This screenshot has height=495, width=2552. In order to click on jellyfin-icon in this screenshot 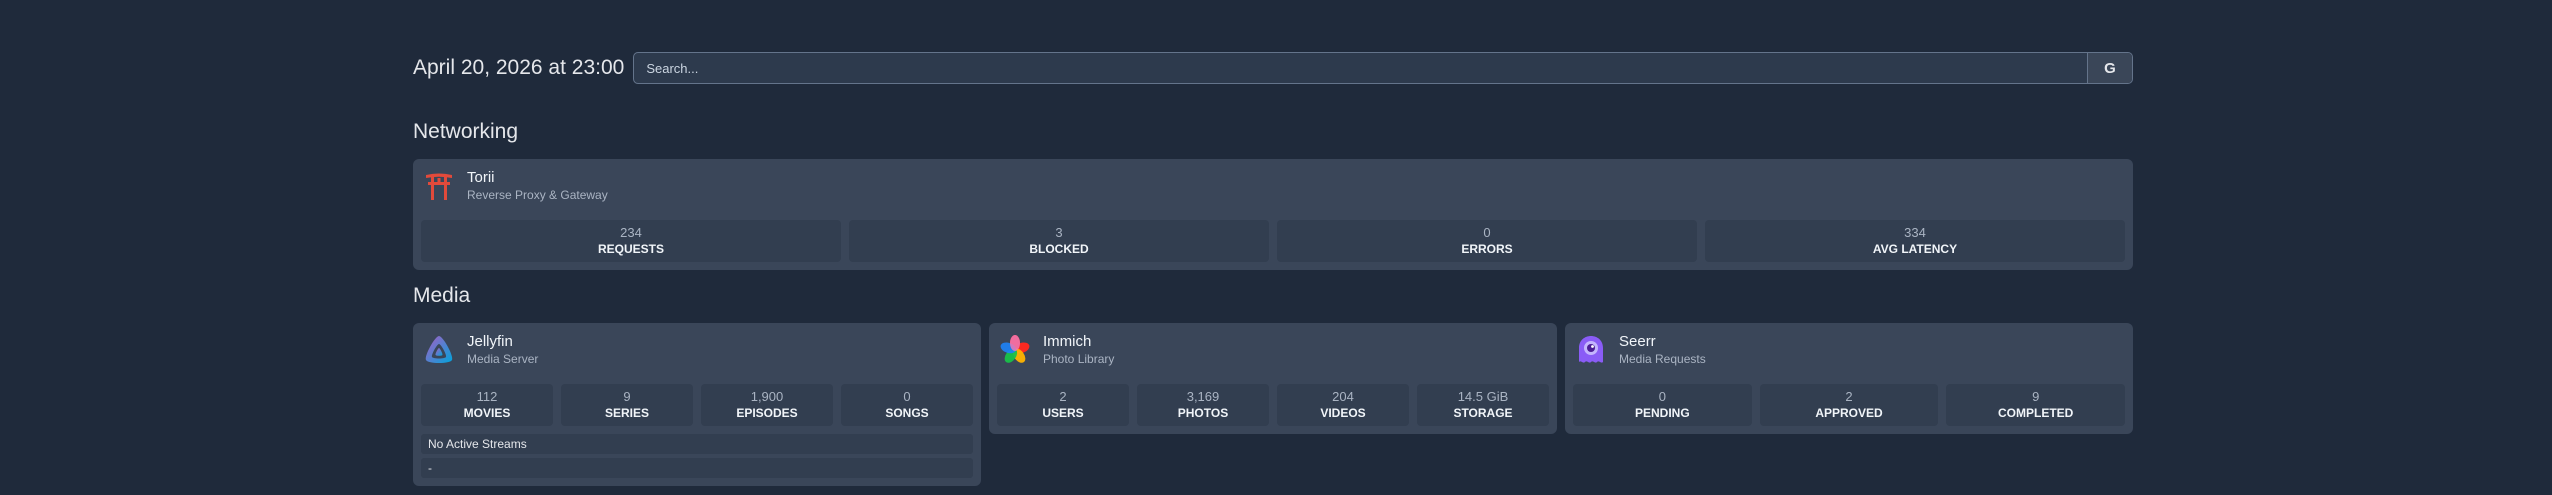, I will do `click(439, 350)`.